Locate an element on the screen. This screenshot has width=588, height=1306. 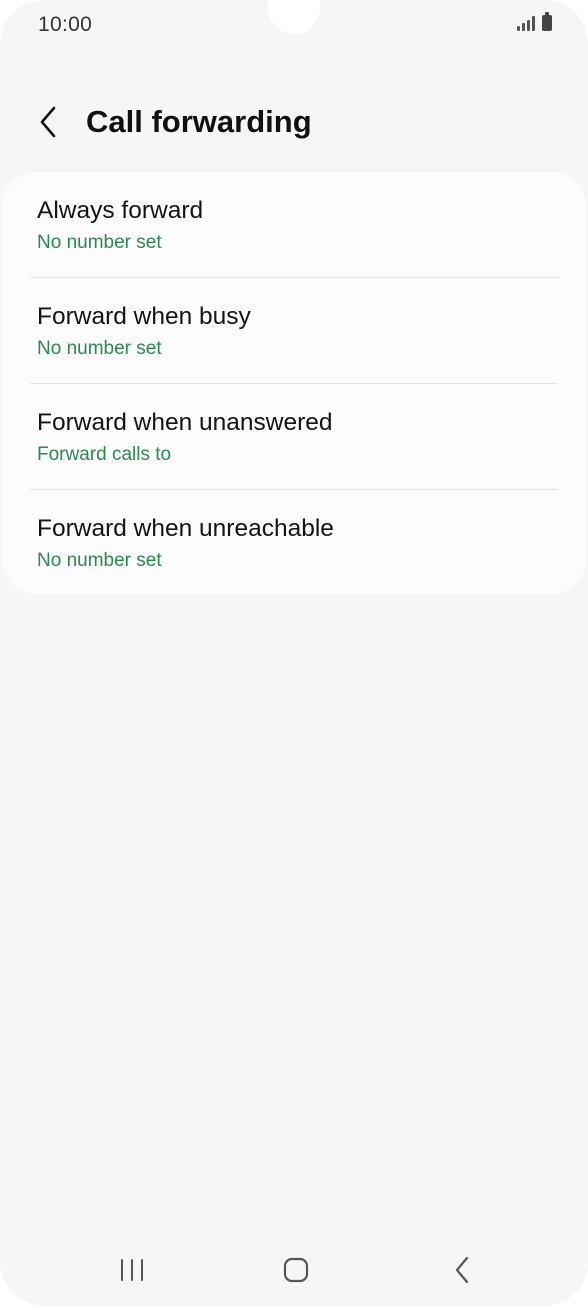
nav-back-button is located at coordinates (462, 1270).